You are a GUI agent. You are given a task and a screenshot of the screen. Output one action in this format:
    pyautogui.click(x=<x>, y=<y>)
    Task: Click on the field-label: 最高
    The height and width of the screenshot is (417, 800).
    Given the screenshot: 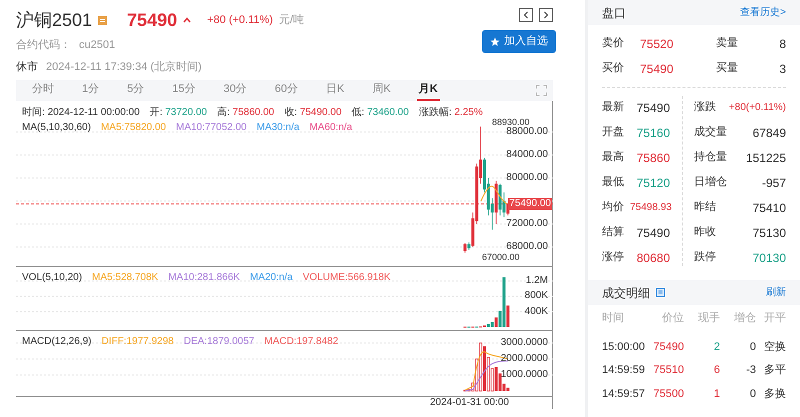 What is the action you would take?
    pyautogui.click(x=613, y=157)
    